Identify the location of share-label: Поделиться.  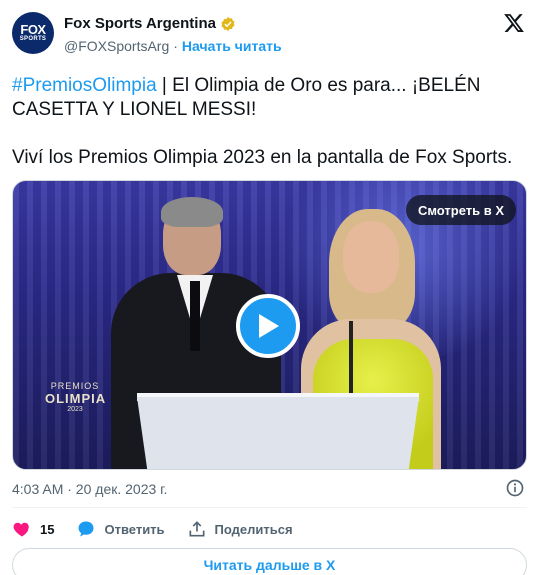
(253, 529).